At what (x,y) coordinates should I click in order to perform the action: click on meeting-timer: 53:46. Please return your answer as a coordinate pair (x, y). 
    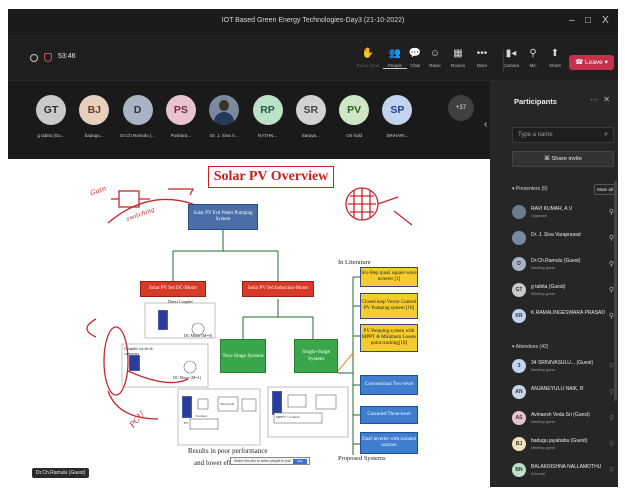
    Looking at the image, I should click on (67, 56).